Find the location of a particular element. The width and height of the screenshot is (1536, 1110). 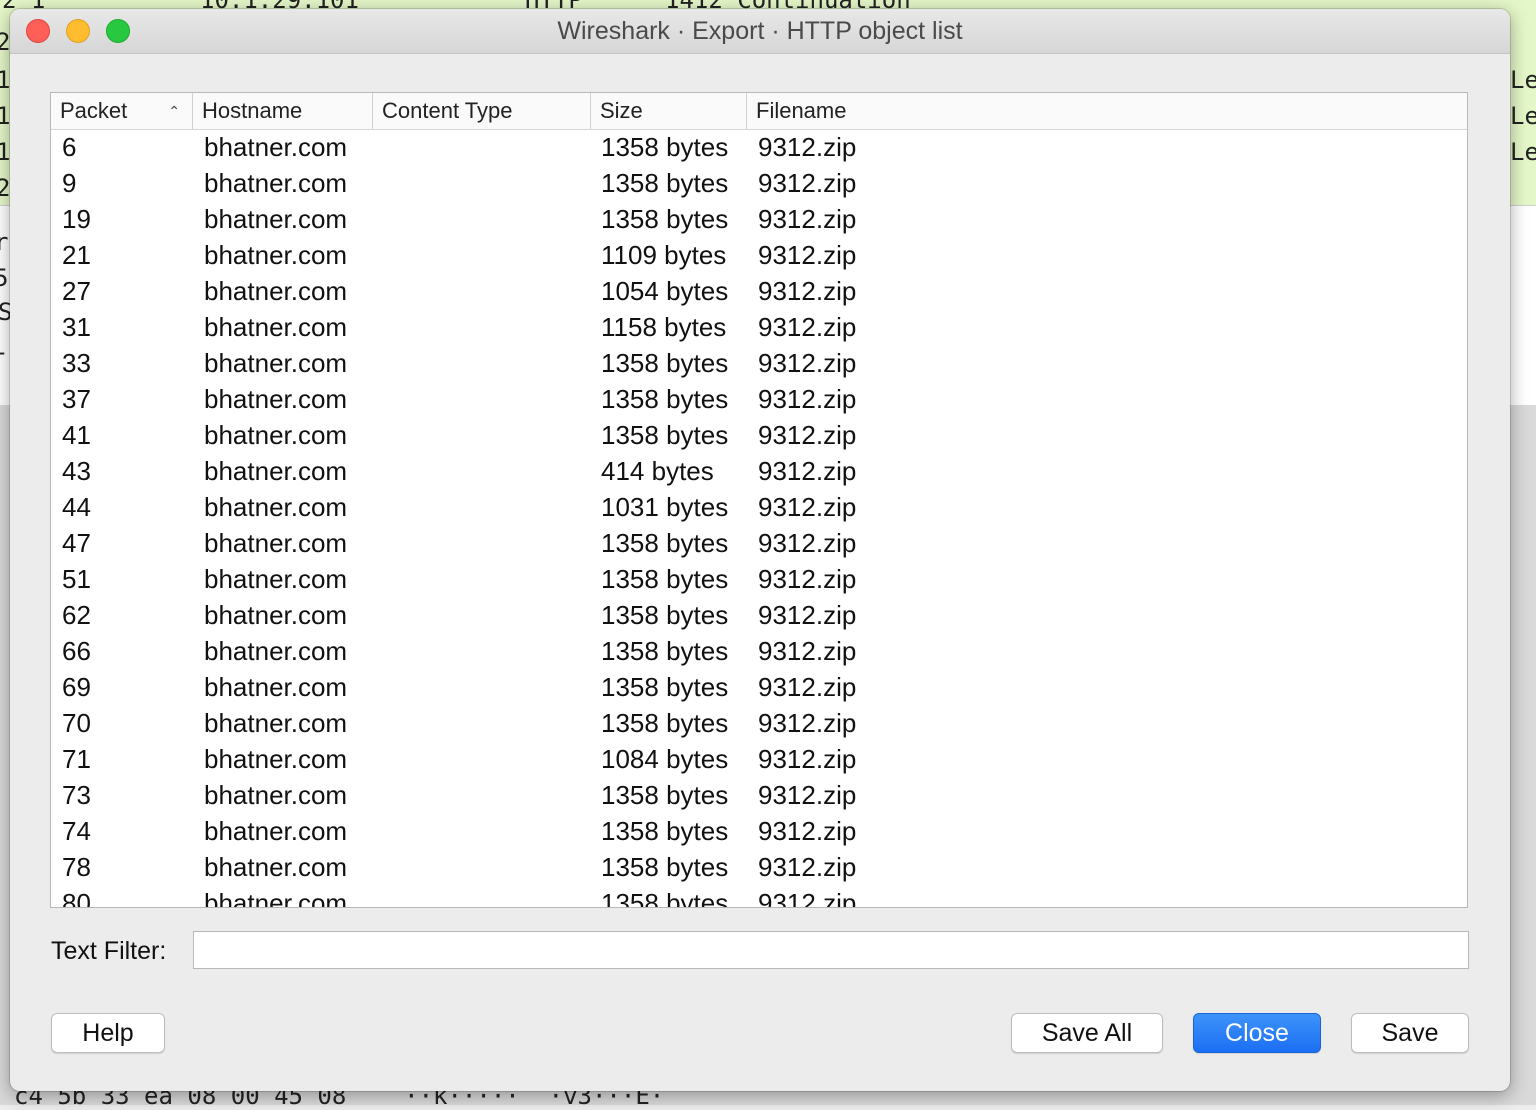

table-row: 80 bhatner.com 1358 bytes 9312.zip is located at coordinates (759, 896).